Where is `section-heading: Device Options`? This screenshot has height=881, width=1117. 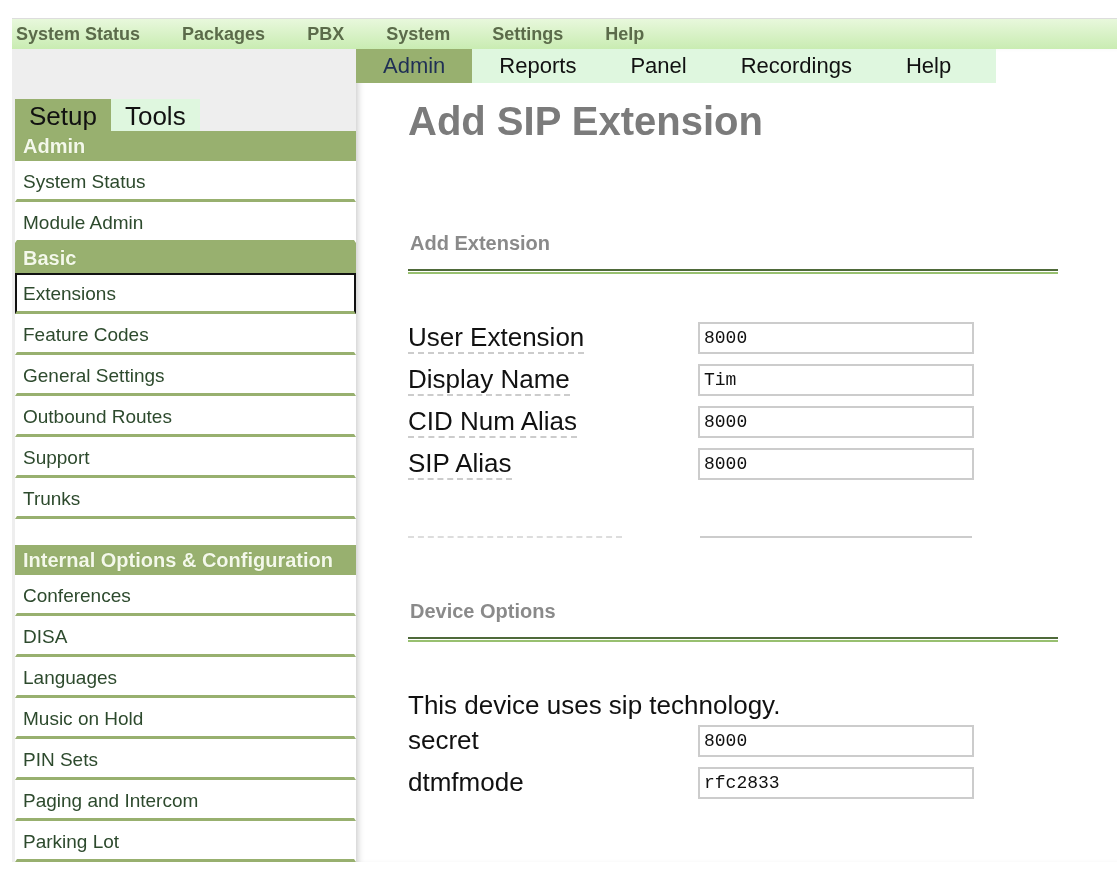 section-heading: Device Options is located at coordinates (483, 611).